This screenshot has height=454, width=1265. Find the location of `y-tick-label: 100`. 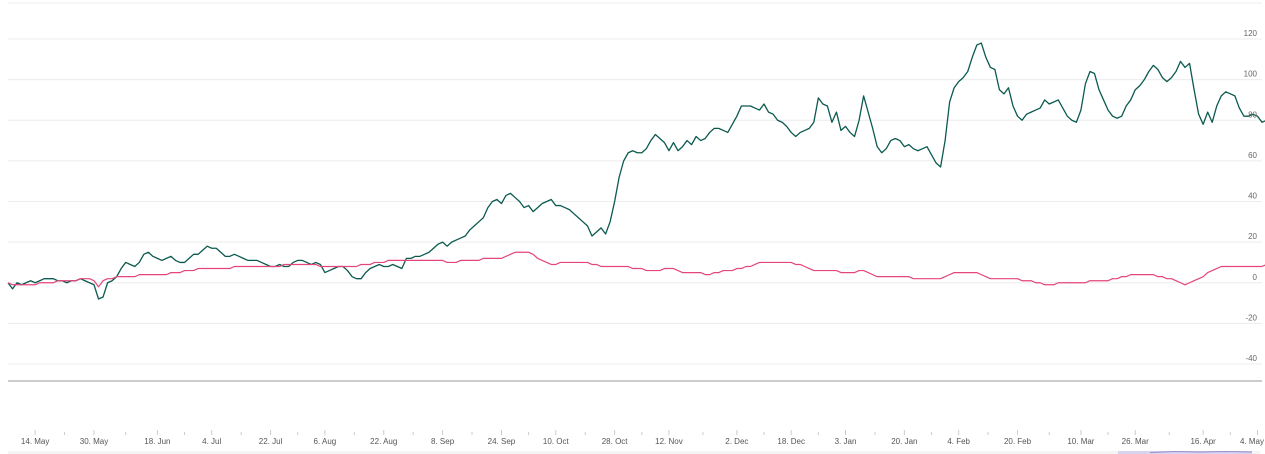

y-tick-label: 100 is located at coordinates (1251, 74).